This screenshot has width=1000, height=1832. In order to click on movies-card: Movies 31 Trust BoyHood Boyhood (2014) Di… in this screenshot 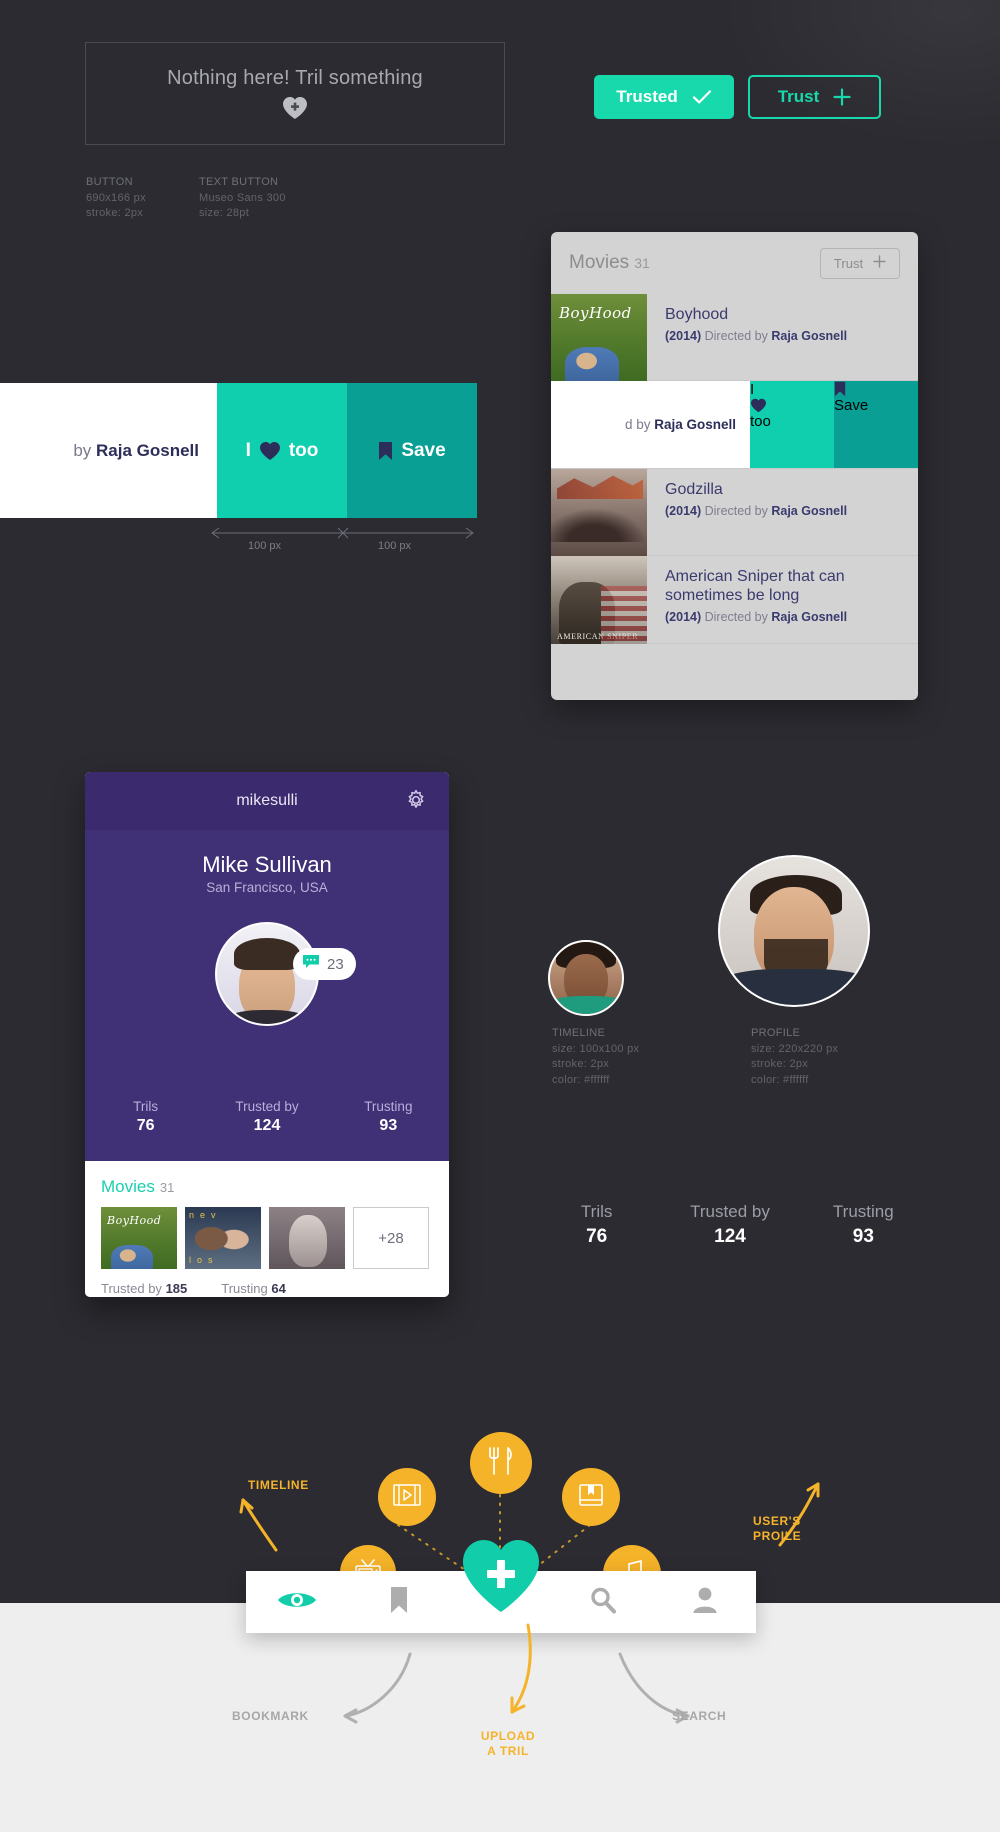, I will do `click(734, 466)`.